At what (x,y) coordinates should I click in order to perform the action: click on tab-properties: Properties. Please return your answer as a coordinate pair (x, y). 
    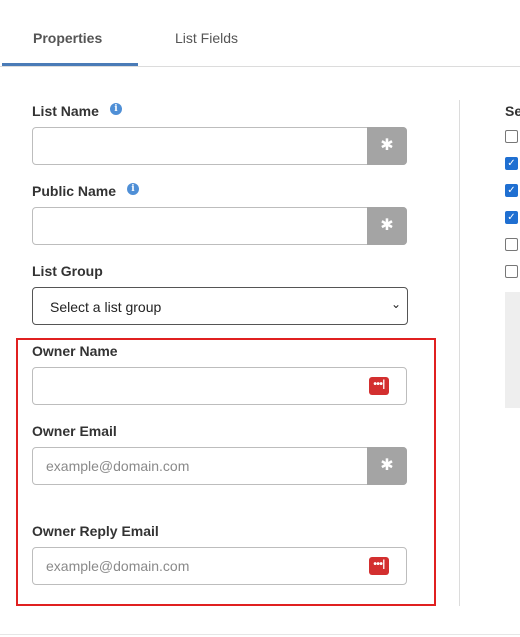
    Looking at the image, I should click on (67, 38).